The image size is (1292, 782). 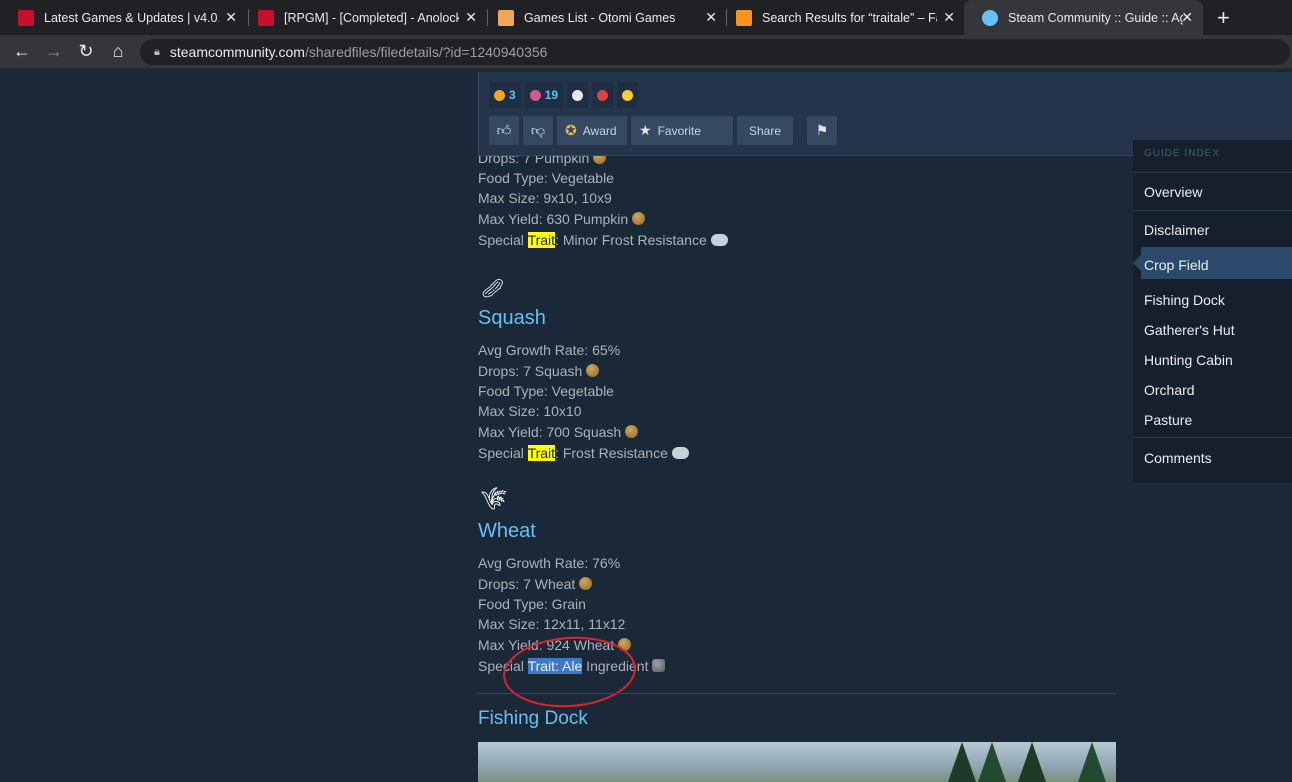 I want to click on browser-tab: Games List - Otomi Games ✕, so click(x=603, y=17).